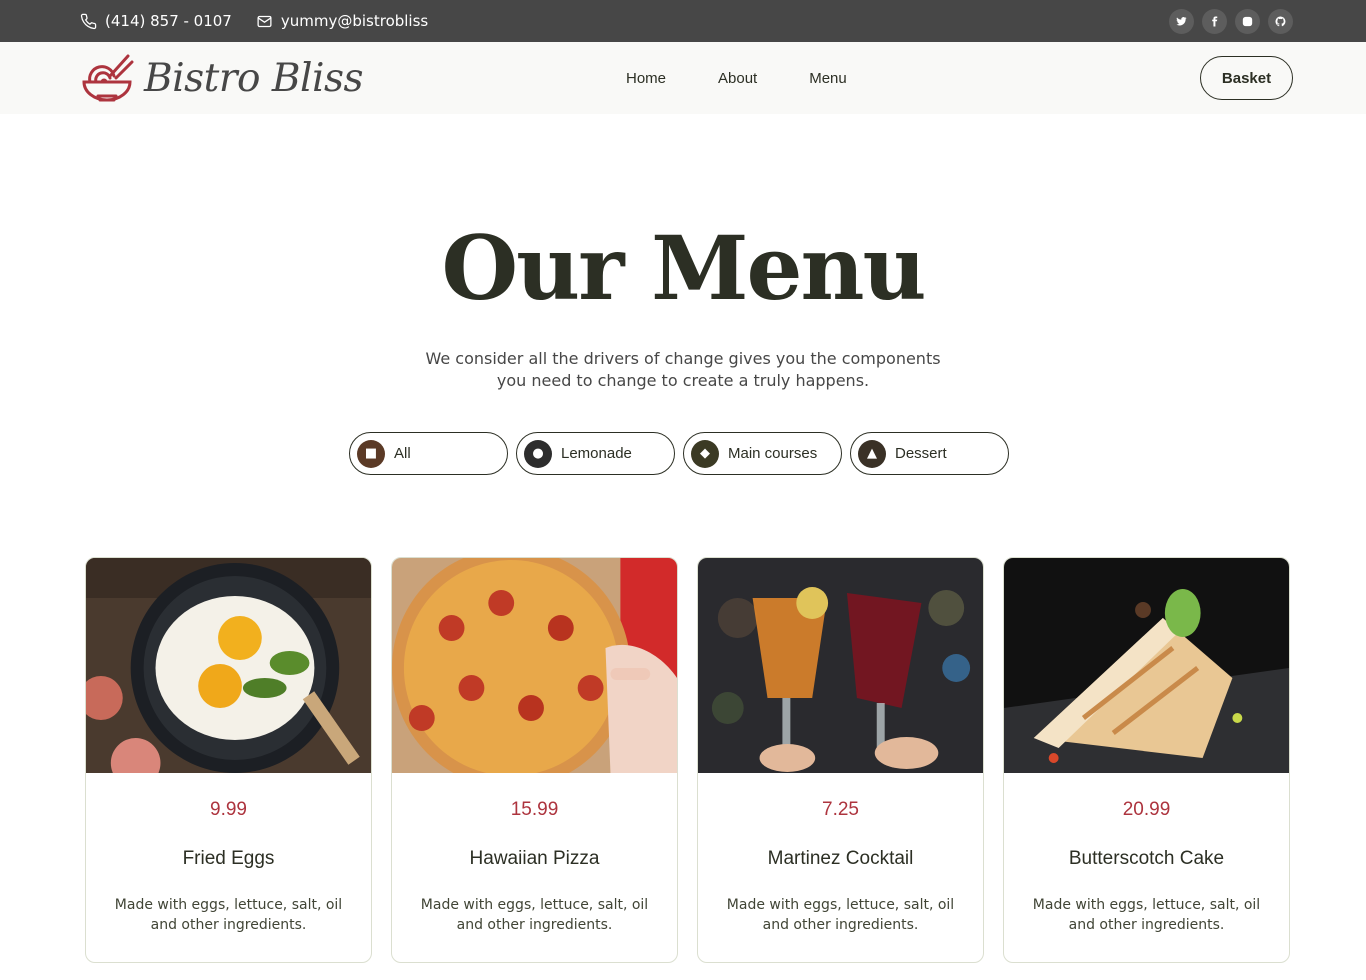  I want to click on filter-label: Dessert, so click(921, 453).